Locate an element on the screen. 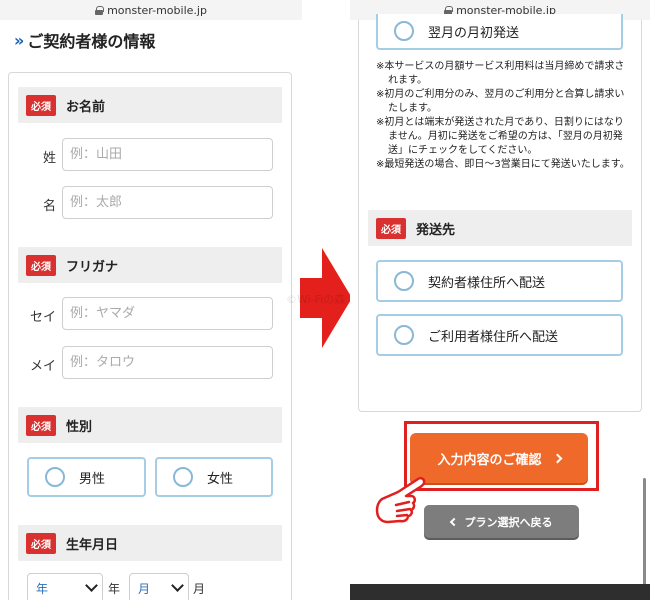 Image resolution: width=650 pixels, height=600 pixels. confirm-button-label: 入力内容のご確認 is located at coordinates (489, 460).